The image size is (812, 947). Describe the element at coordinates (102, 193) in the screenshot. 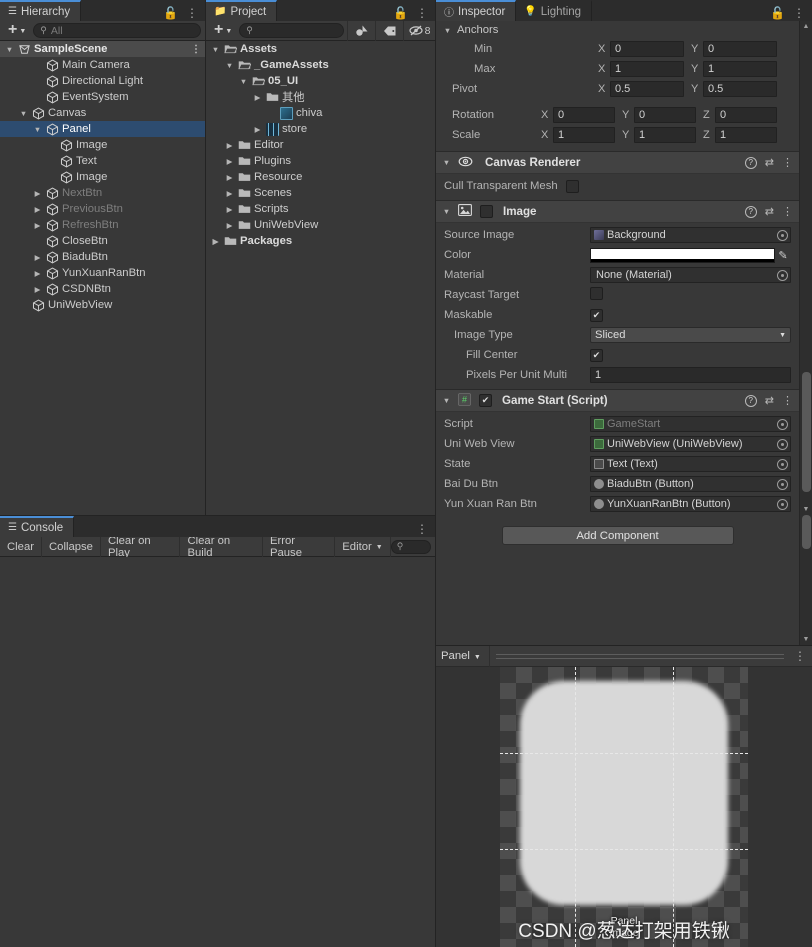

I see `hierarchy-item-nextbtn: NextBtn` at that location.